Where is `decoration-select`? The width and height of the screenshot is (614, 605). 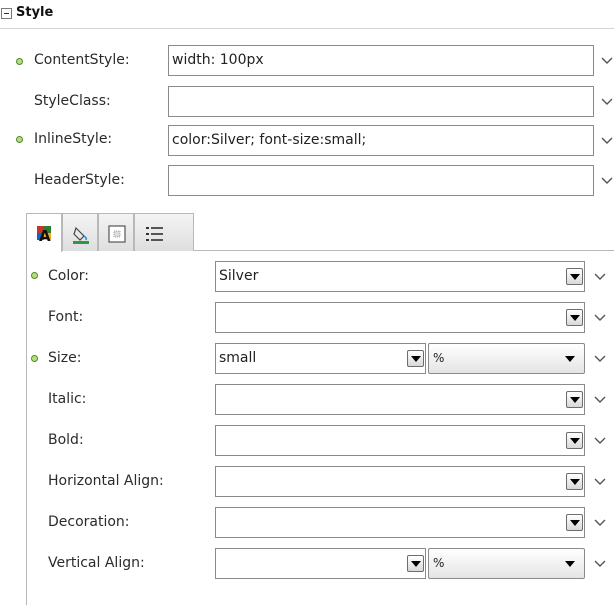 decoration-select is located at coordinates (400, 522).